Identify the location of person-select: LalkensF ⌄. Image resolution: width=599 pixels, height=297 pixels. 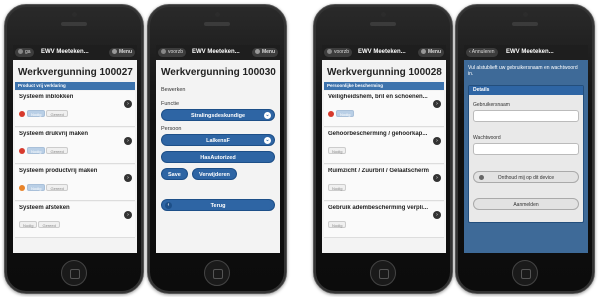
(218, 140).